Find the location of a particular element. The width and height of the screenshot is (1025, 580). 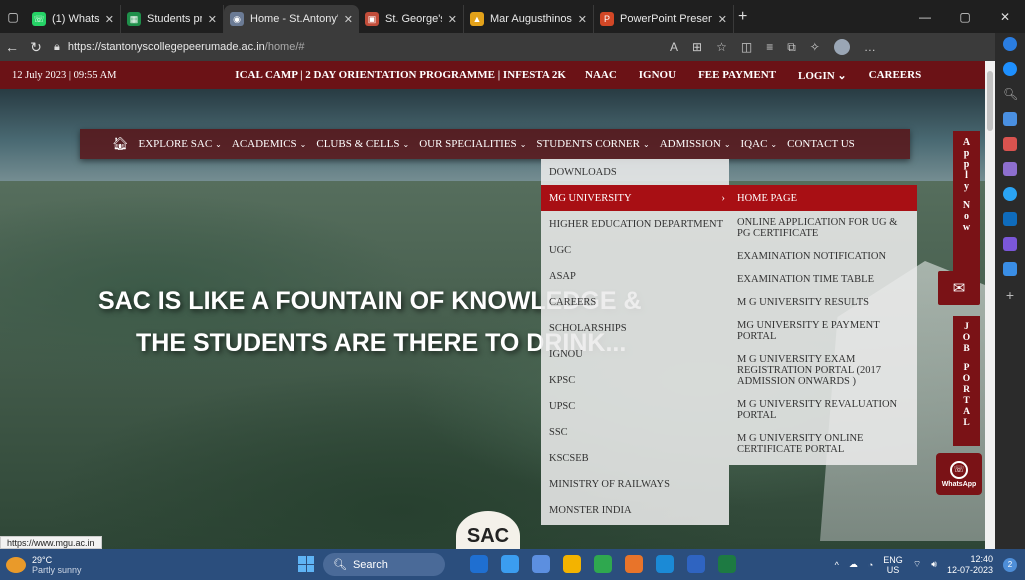

dropdown-item: DOWNLOADS is located at coordinates (635, 172).